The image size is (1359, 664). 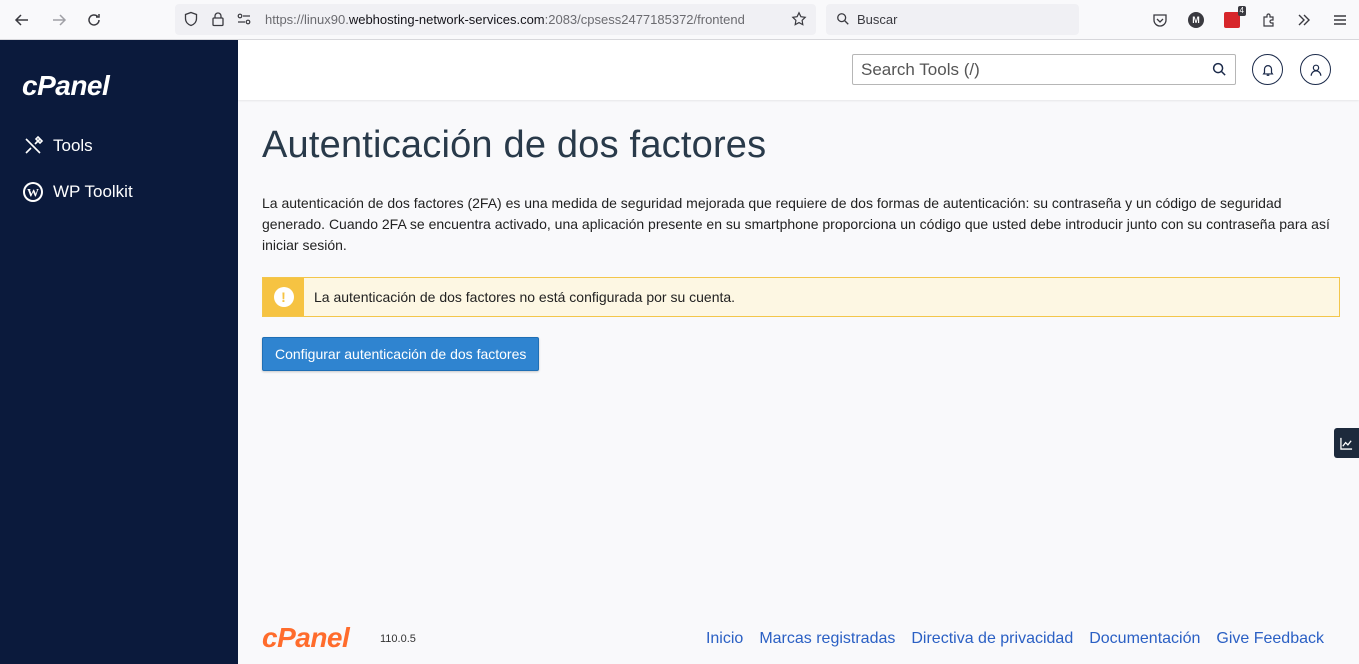 I want to click on user-account-button, so click(x=1315, y=69).